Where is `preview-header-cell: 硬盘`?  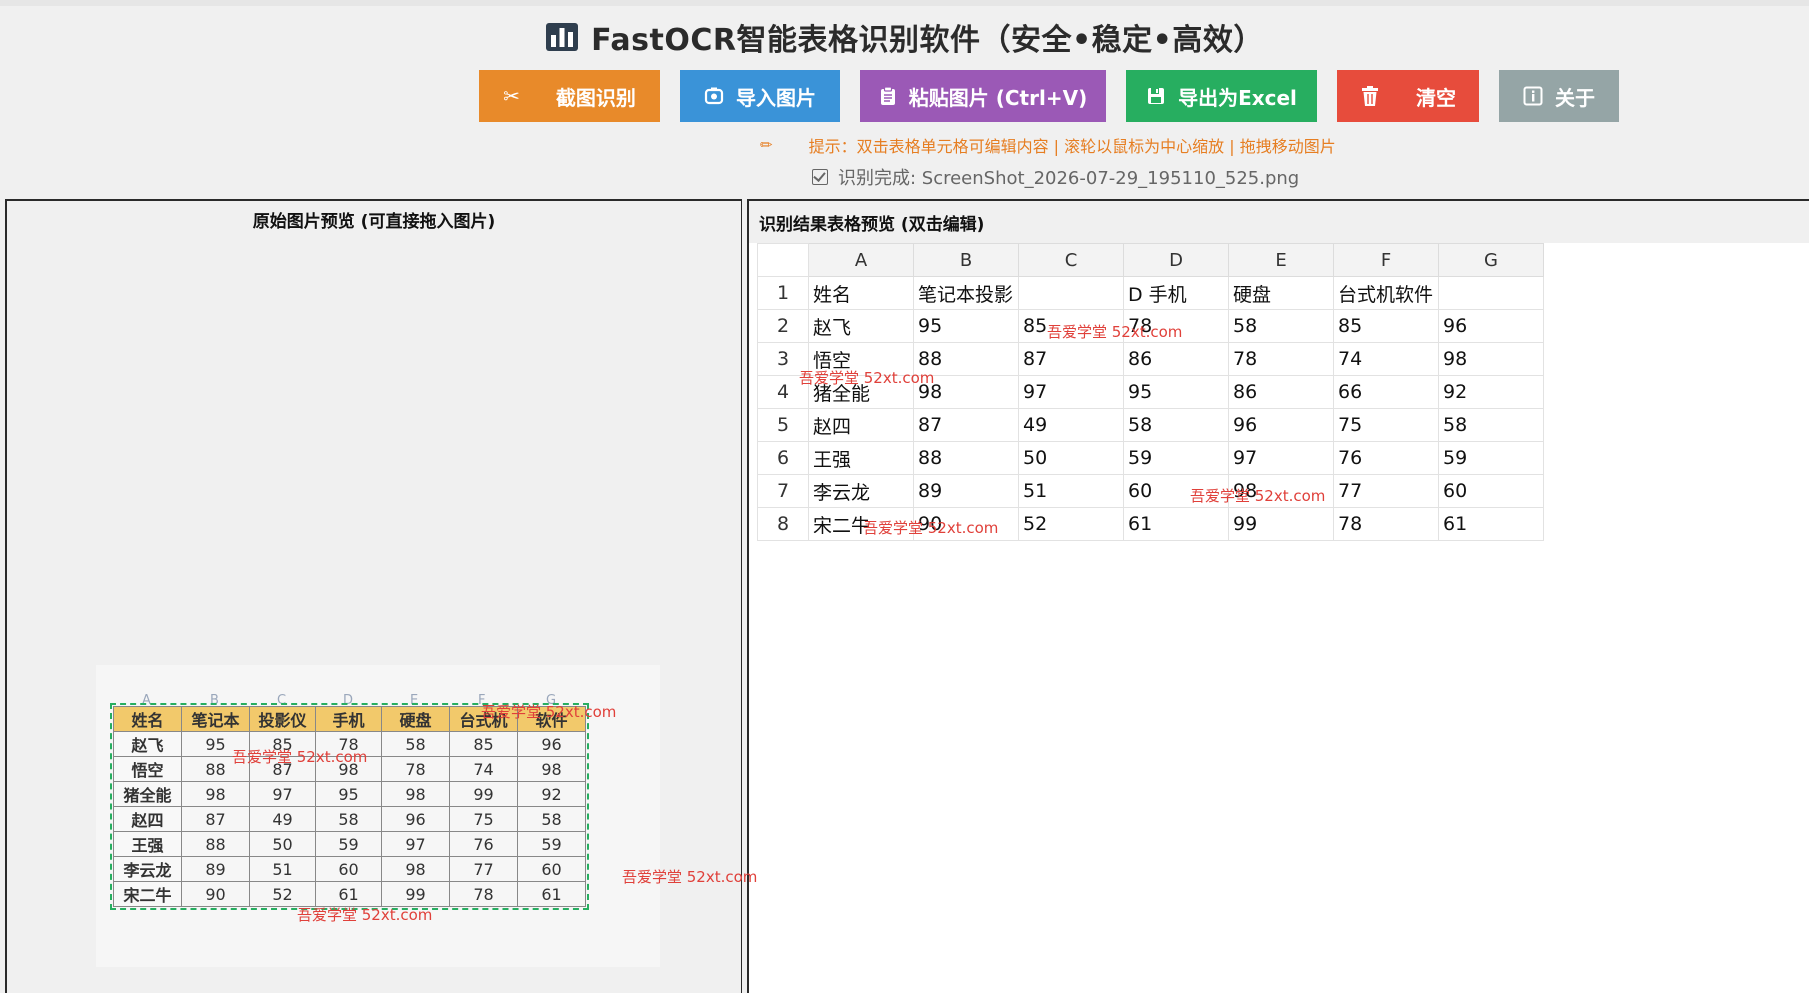 preview-header-cell: 硬盘 is located at coordinates (415, 719).